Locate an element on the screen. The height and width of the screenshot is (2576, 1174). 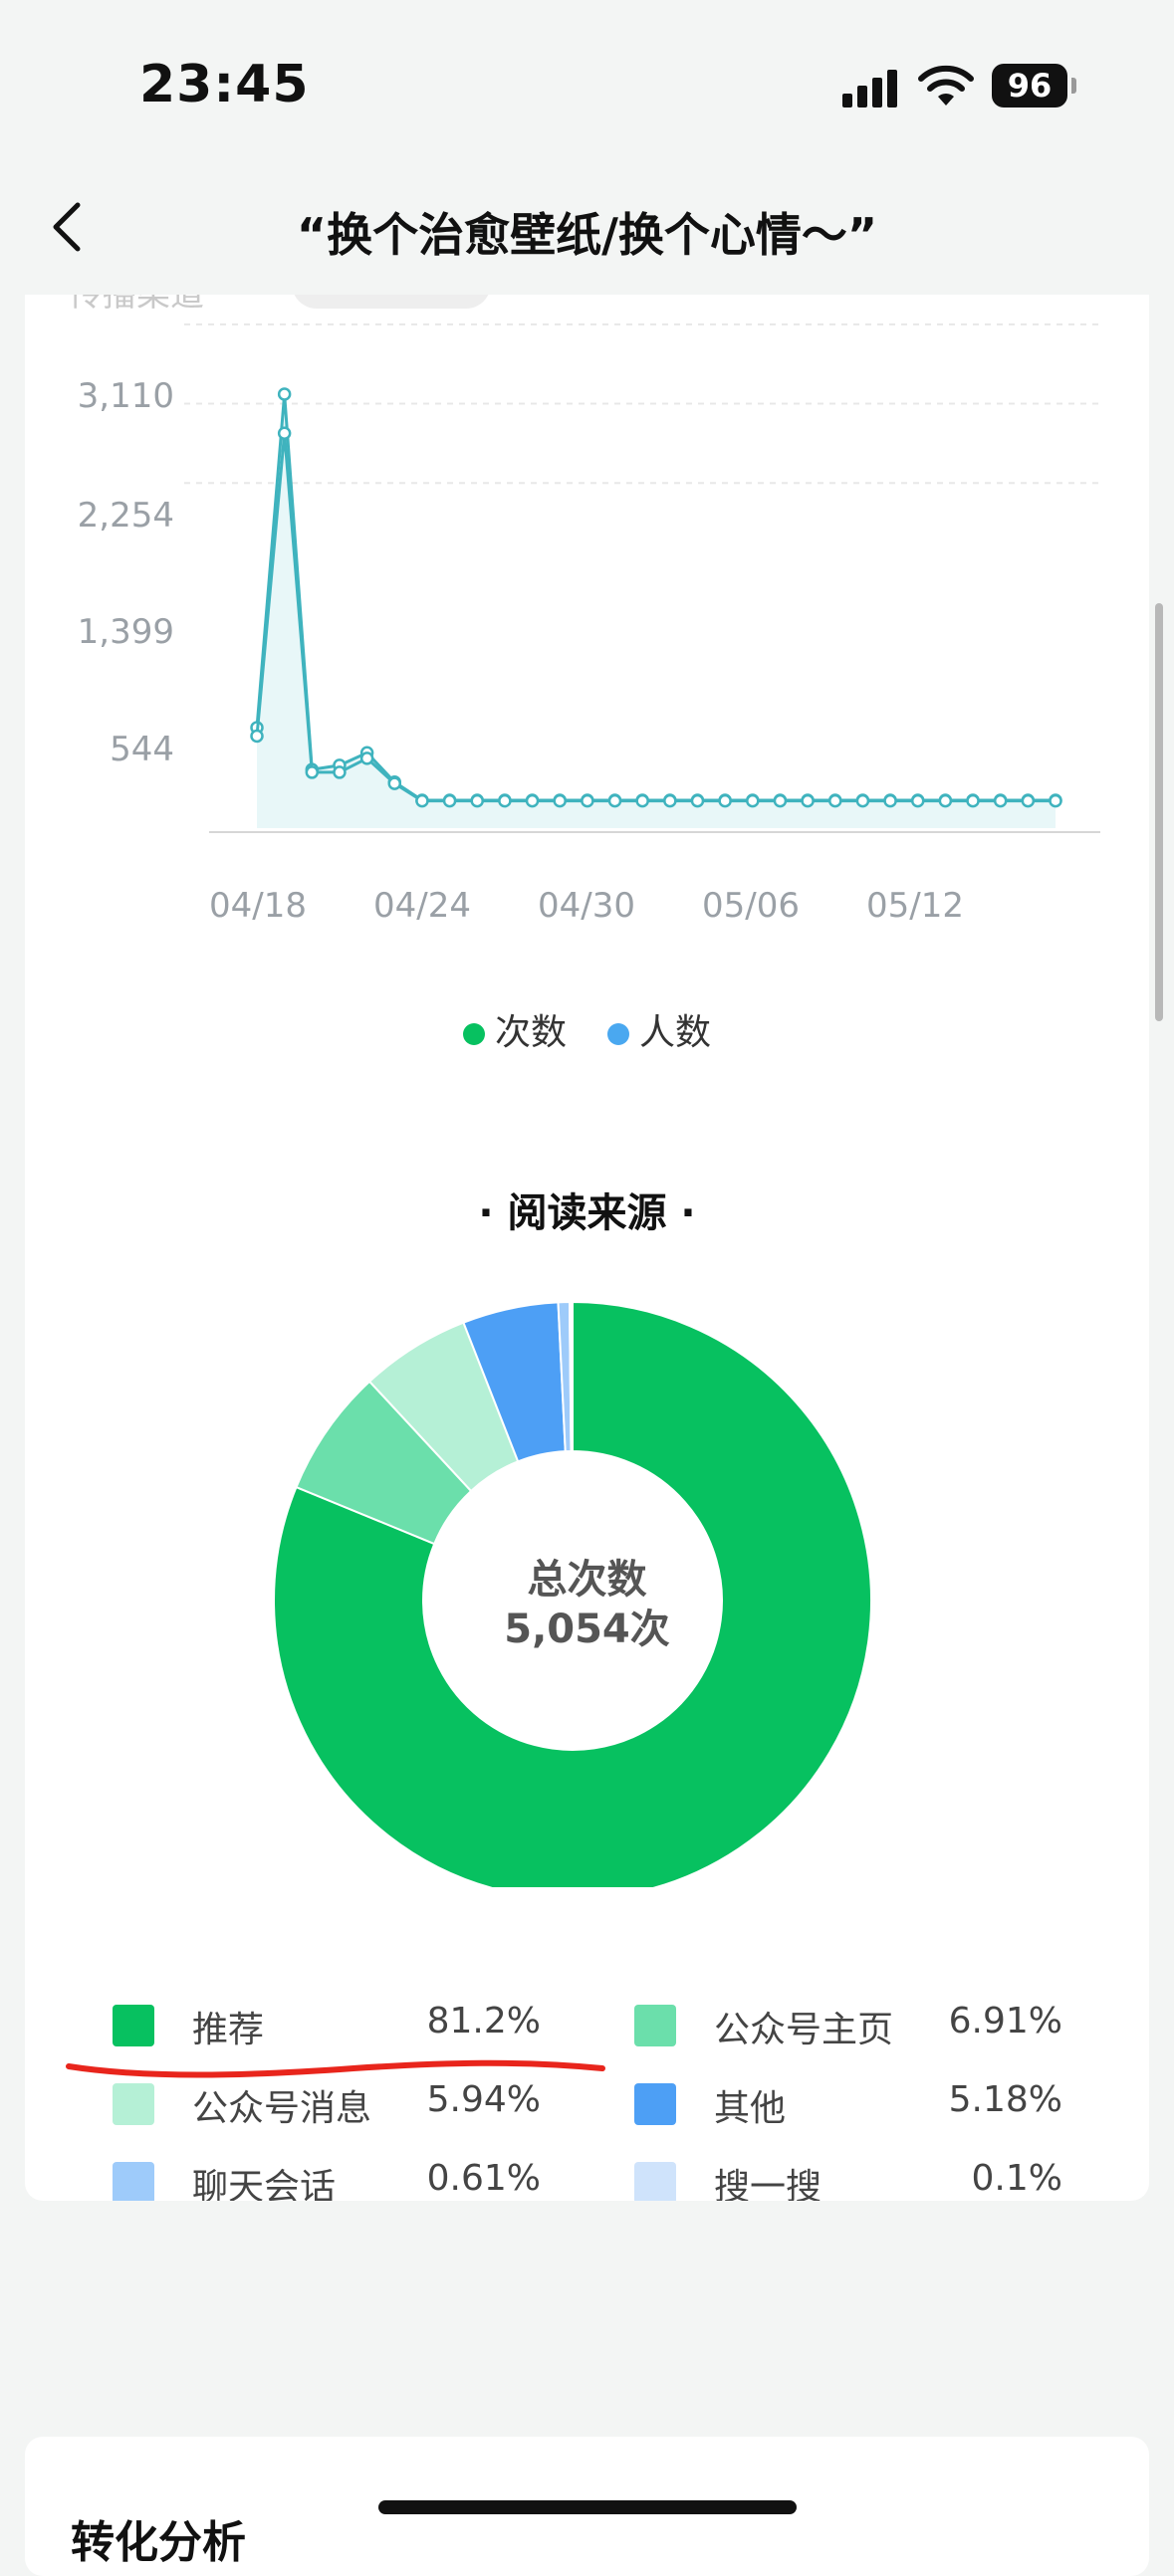
battery-tip is located at coordinates (1073, 86).